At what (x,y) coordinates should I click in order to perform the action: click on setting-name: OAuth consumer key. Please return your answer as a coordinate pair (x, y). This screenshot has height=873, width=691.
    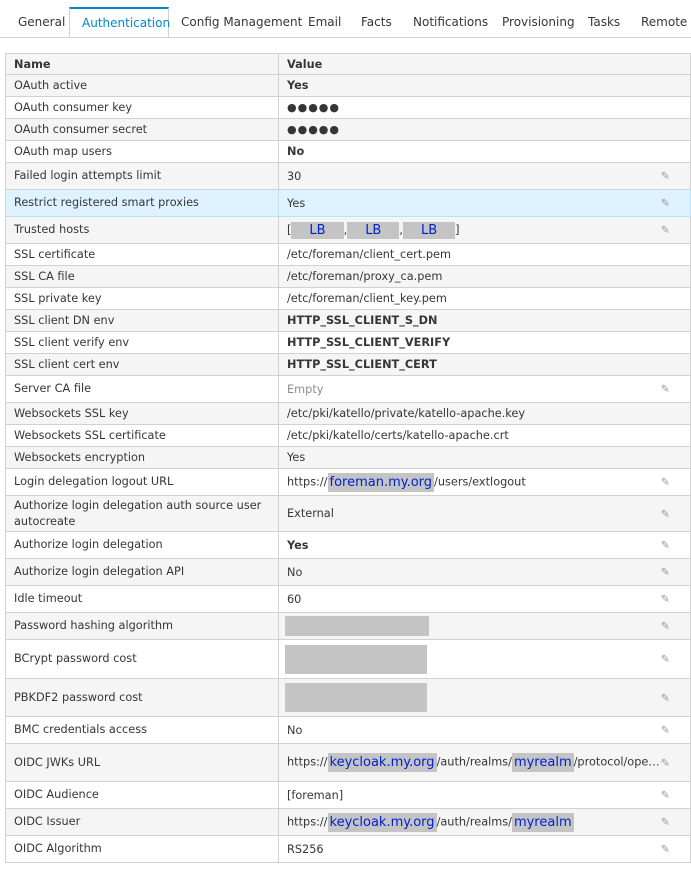
    Looking at the image, I should click on (142, 107).